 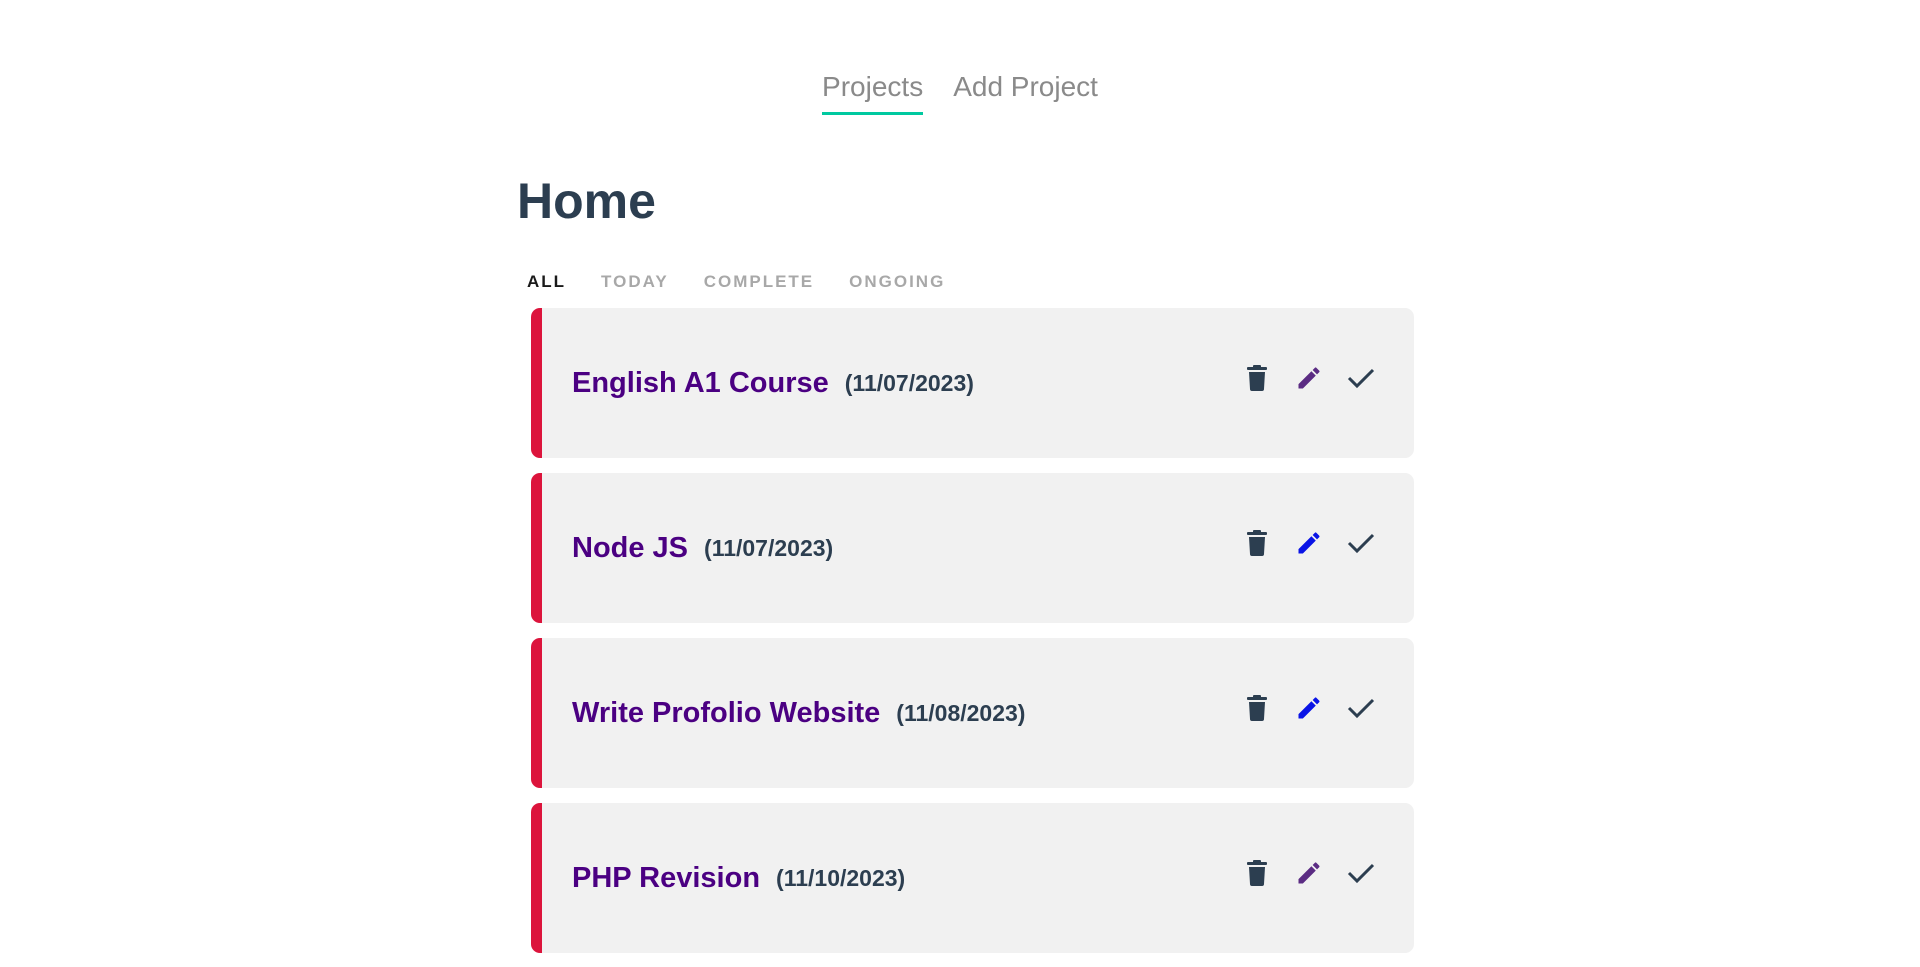 I want to click on filter-tabs: ALL TODAY COMPLETE ONGOING, so click(x=967, y=282).